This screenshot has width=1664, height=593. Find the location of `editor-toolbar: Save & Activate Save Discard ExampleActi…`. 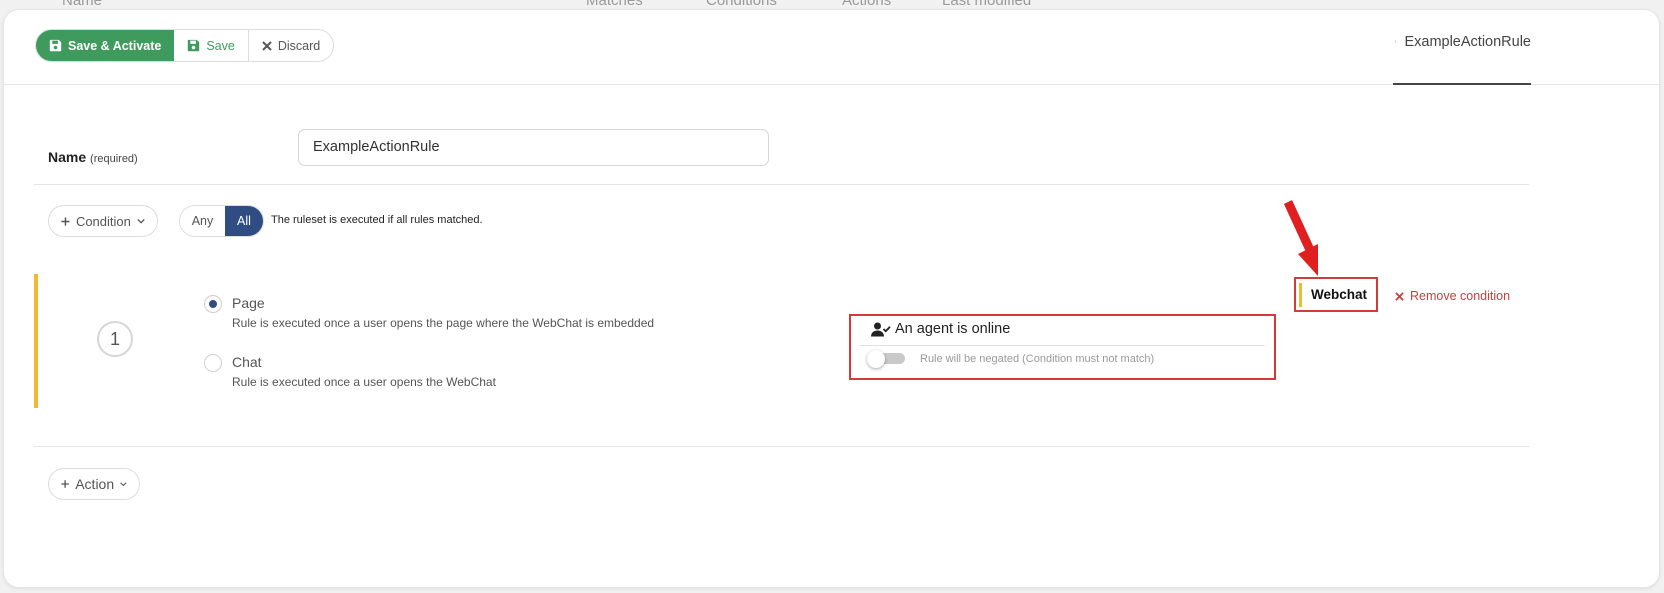

editor-toolbar: Save & Activate Save Discard ExampleActi… is located at coordinates (831, 47).